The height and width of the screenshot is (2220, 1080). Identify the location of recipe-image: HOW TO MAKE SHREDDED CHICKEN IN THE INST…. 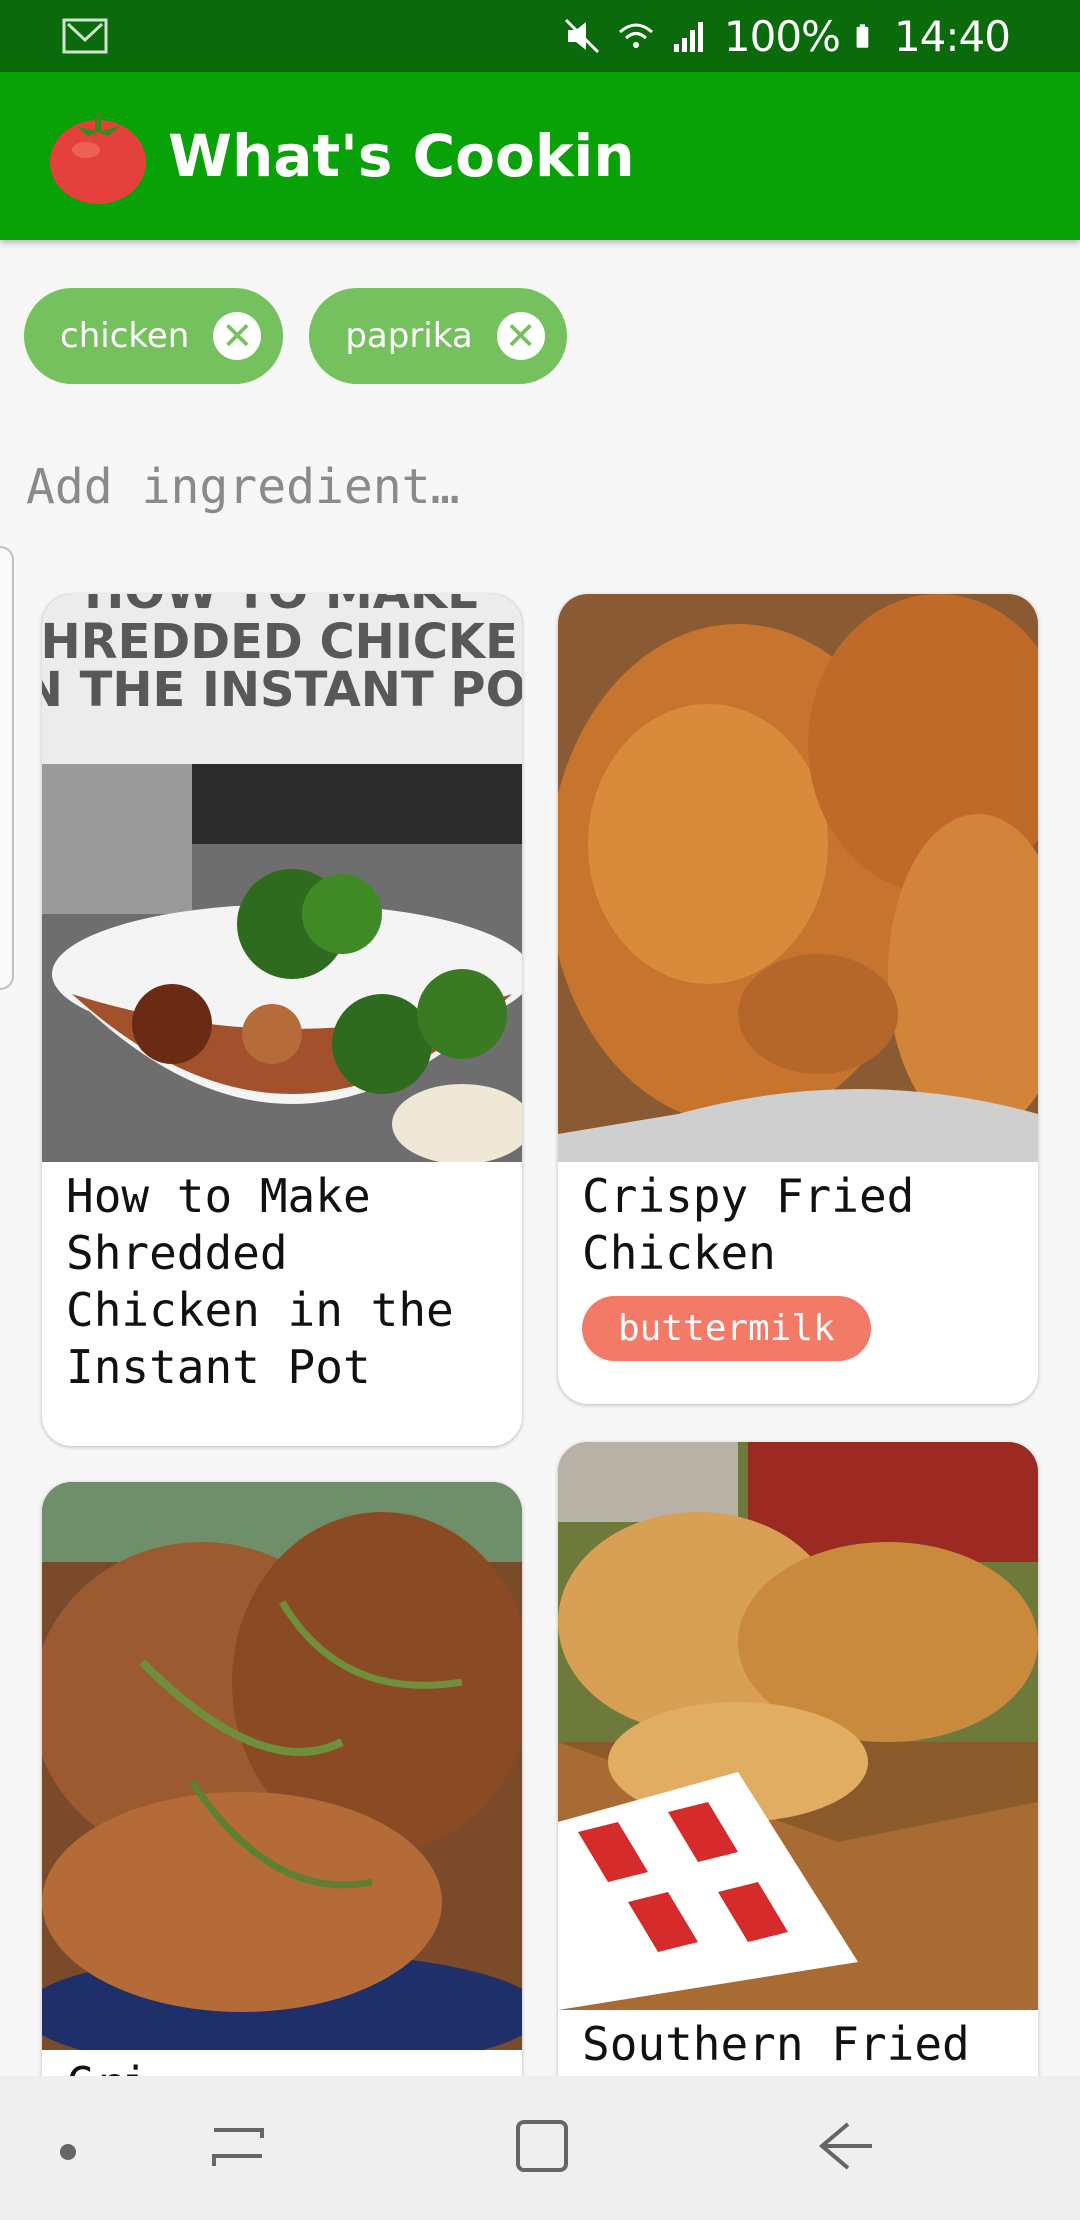
(282, 879).